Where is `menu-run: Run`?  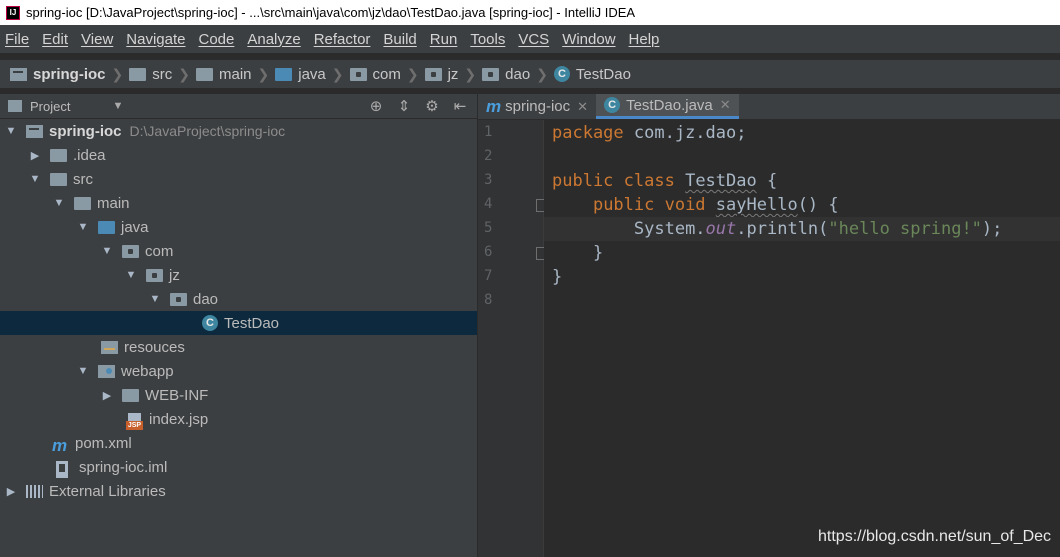
menu-run: Run is located at coordinates (444, 39).